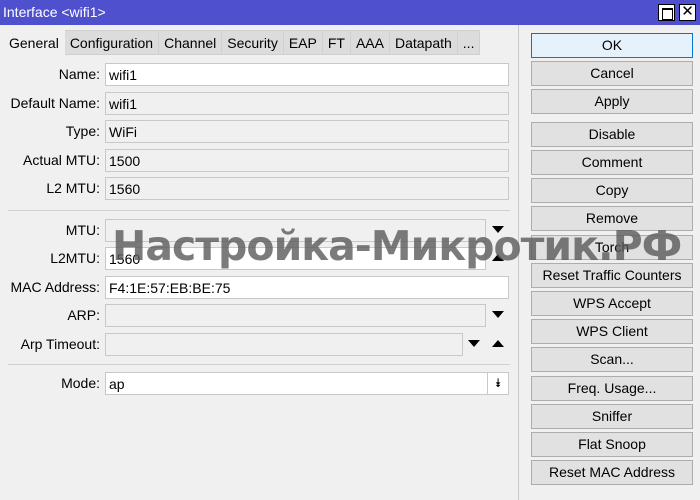  What do you see at coordinates (612, 218) in the screenshot?
I see `remove-button: Remove` at bounding box center [612, 218].